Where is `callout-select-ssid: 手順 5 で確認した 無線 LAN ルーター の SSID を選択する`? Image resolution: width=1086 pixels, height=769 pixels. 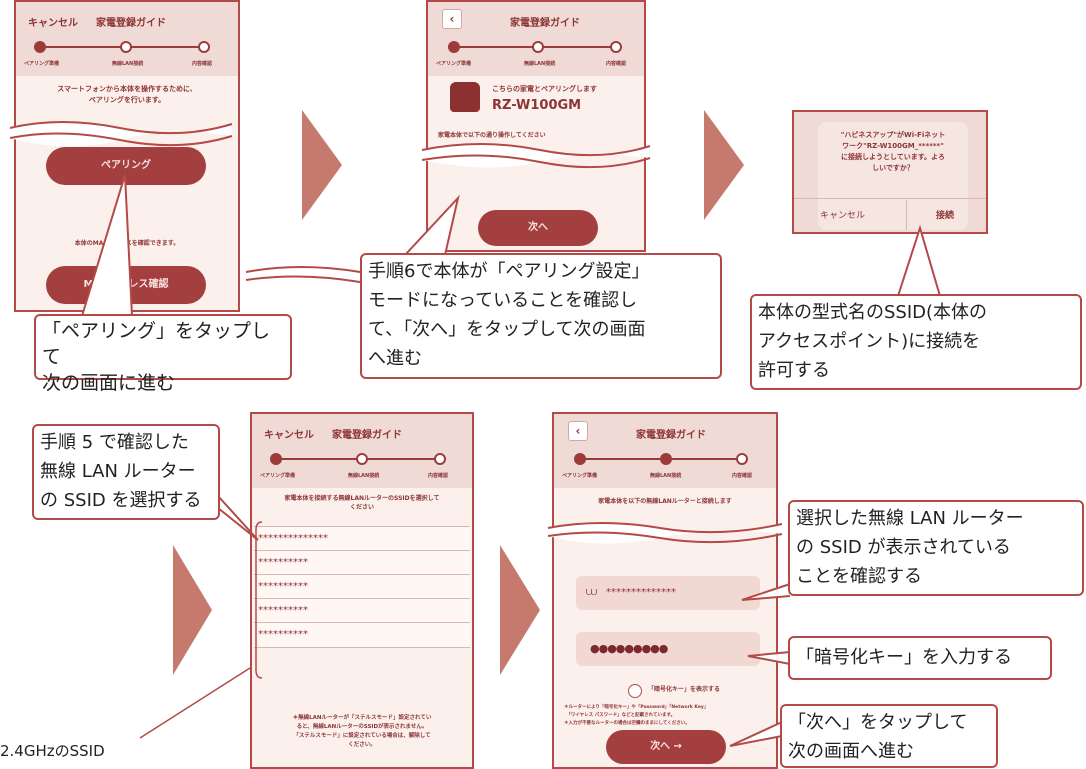 callout-select-ssid: 手順 5 で確認した 無線 LAN ルーター の SSID を選択する is located at coordinates (126, 472).